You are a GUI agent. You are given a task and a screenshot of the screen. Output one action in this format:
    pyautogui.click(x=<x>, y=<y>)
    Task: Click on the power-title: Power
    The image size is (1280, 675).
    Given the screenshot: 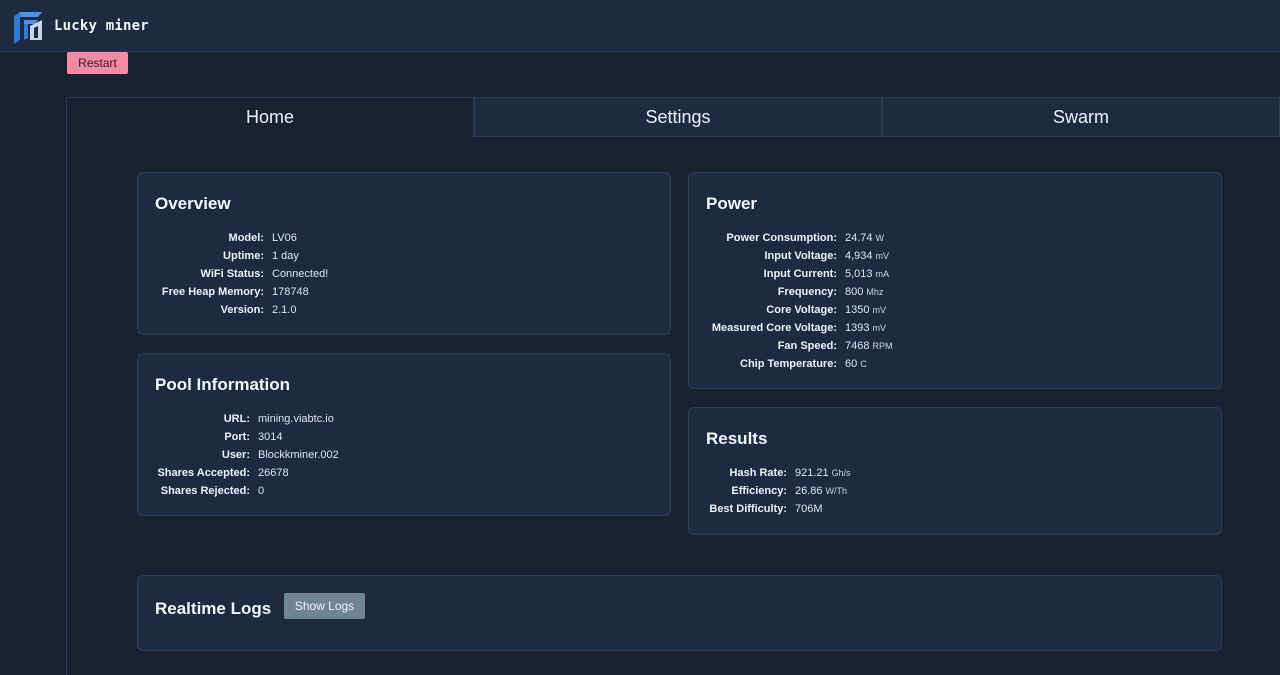 What is the action you would take?
    pyautogui.click(x=732, y=203)
    